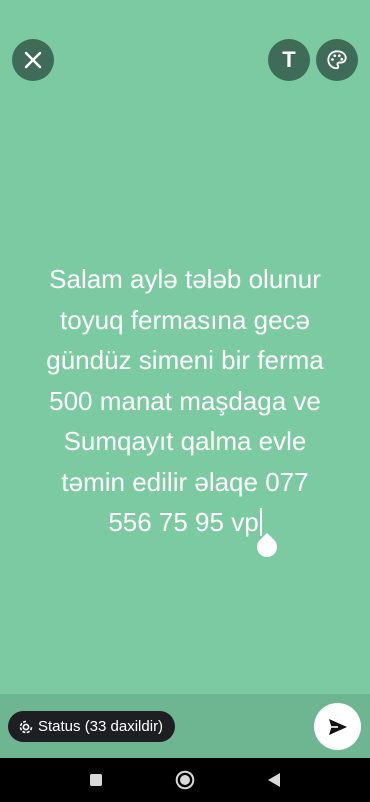  I want to click on text-style-button: T, so click(289, 60).